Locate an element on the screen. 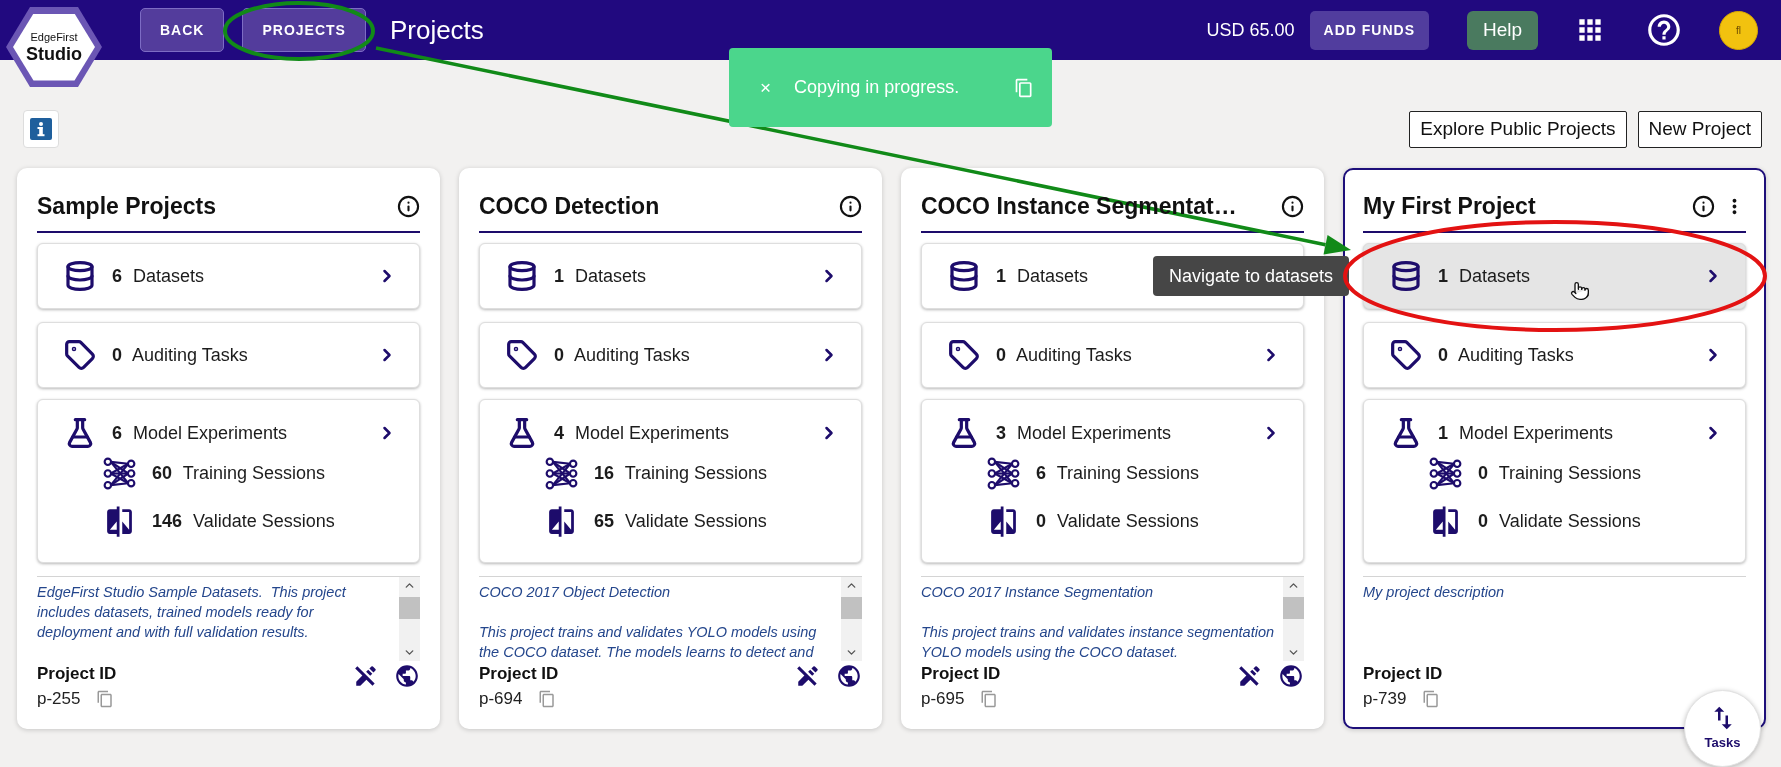  project-id: p-695 is located at coordinates (943, 699).